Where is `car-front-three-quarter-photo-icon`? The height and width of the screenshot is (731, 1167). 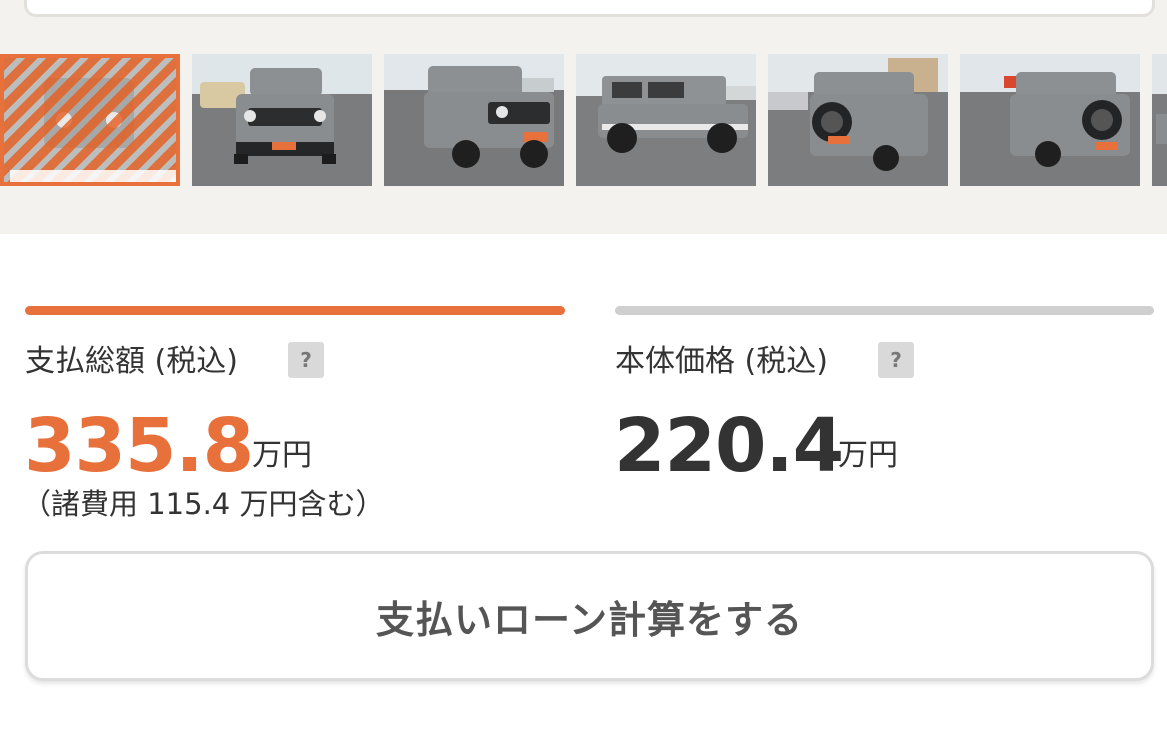
car-front-three-quarter-photo-icon is located at coordinates (474, 120).